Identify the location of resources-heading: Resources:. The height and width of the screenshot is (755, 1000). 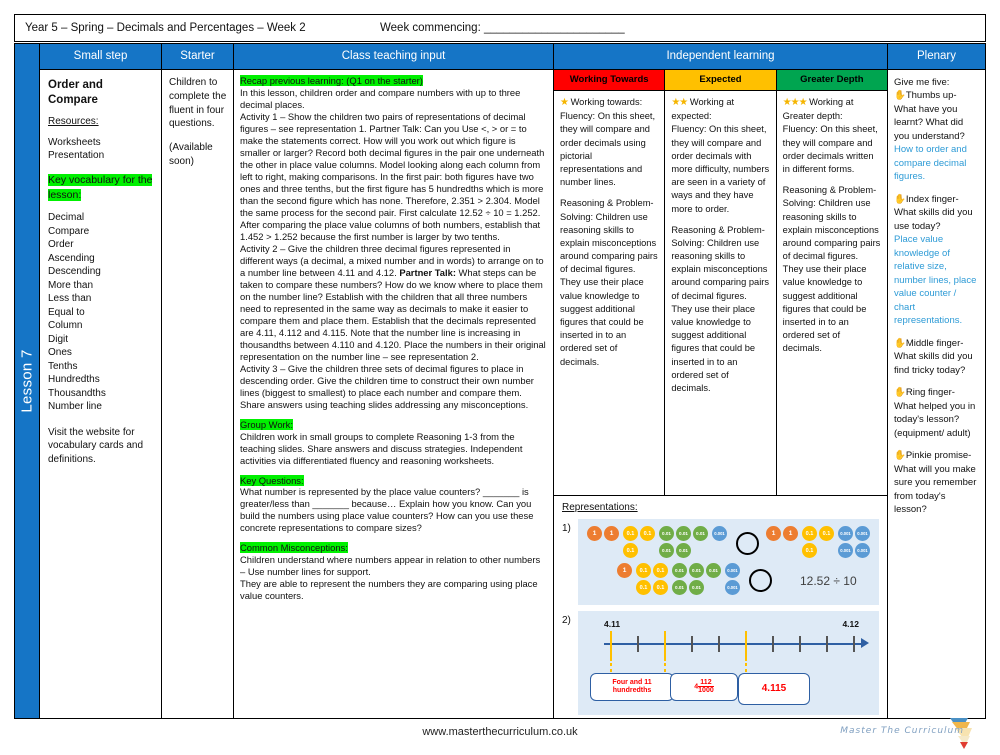
(73, 122).